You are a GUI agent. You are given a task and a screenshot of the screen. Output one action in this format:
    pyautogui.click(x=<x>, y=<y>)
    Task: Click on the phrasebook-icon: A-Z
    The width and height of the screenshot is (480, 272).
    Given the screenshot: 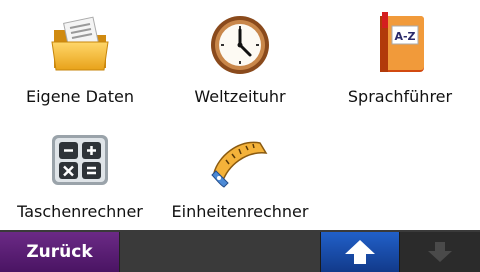 What is the action you would take?
    pyautogui.click(x=402, y=42)
    